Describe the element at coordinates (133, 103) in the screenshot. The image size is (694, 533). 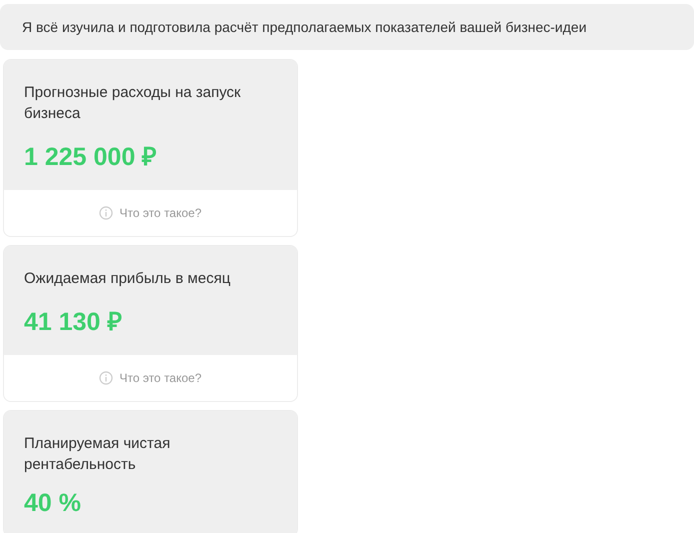
I see `metric-title: Прогнозные расходы на запуск бизнеса` at that location.